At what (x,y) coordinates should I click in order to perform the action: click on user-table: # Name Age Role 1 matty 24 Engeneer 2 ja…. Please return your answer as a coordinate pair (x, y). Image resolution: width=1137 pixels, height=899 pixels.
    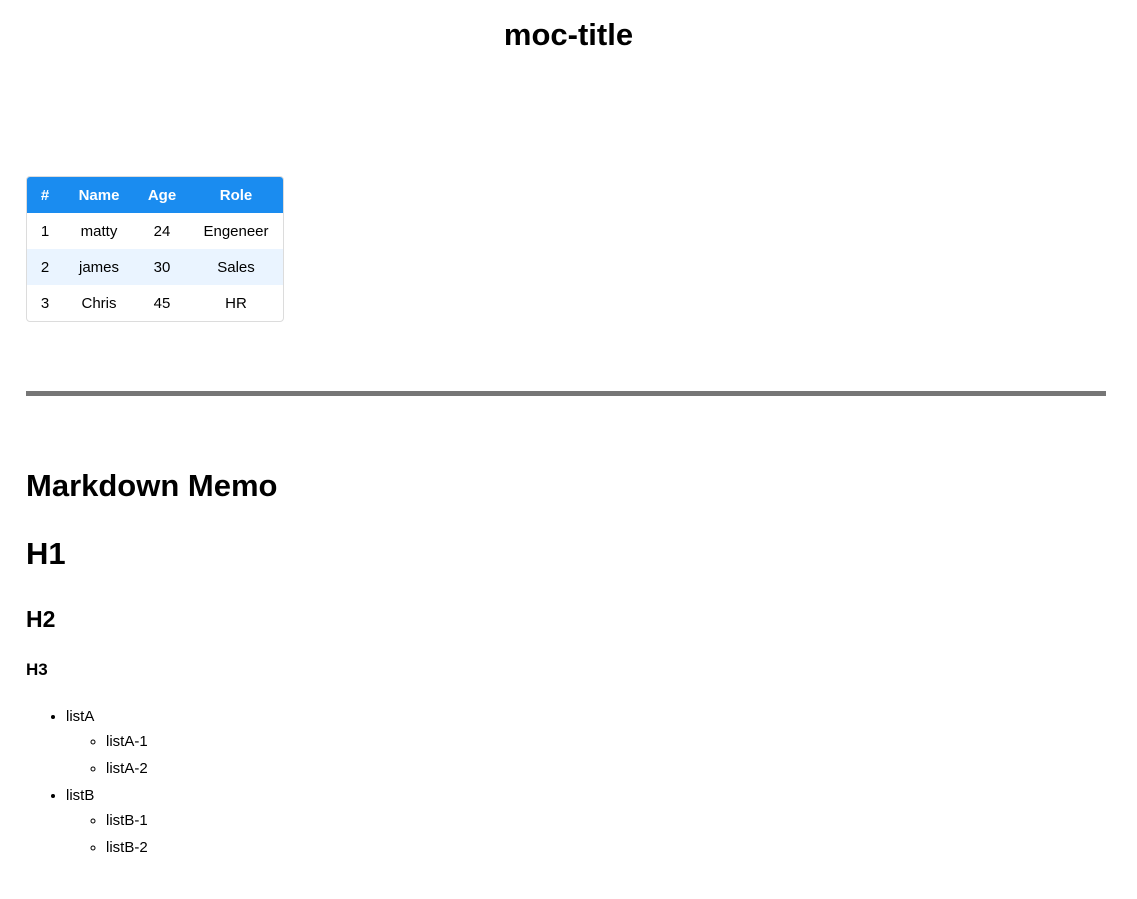
    Looking at the image, I should click on (155, 249).